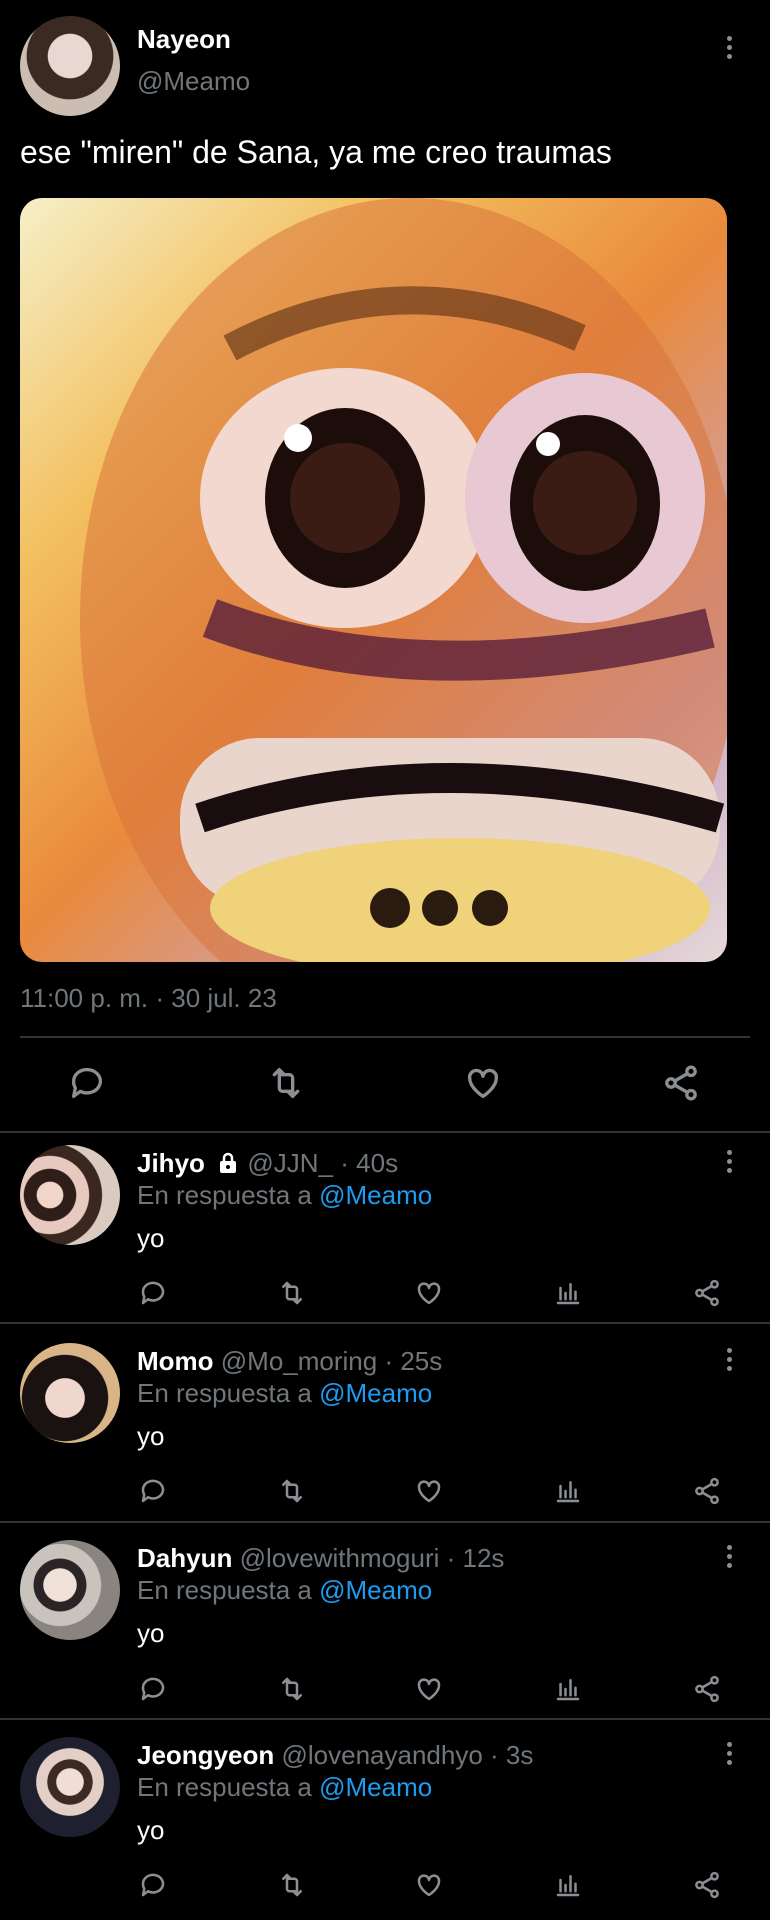 The height and width of the screenshot is (1920, 770). I want to click on avatar-momo, so click(70, 1393).